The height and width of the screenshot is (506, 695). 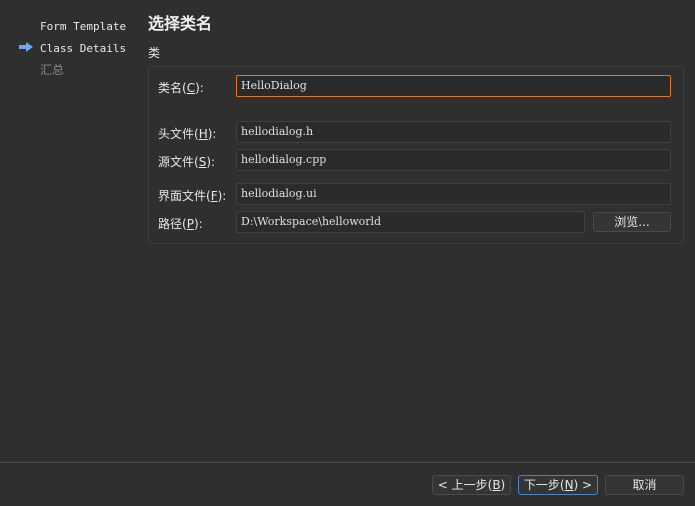 What do you see at coordinates (192, 196) in the screenshot?
I see `form-file-label: 界面文件(F):` at bounding box center [192, 196].